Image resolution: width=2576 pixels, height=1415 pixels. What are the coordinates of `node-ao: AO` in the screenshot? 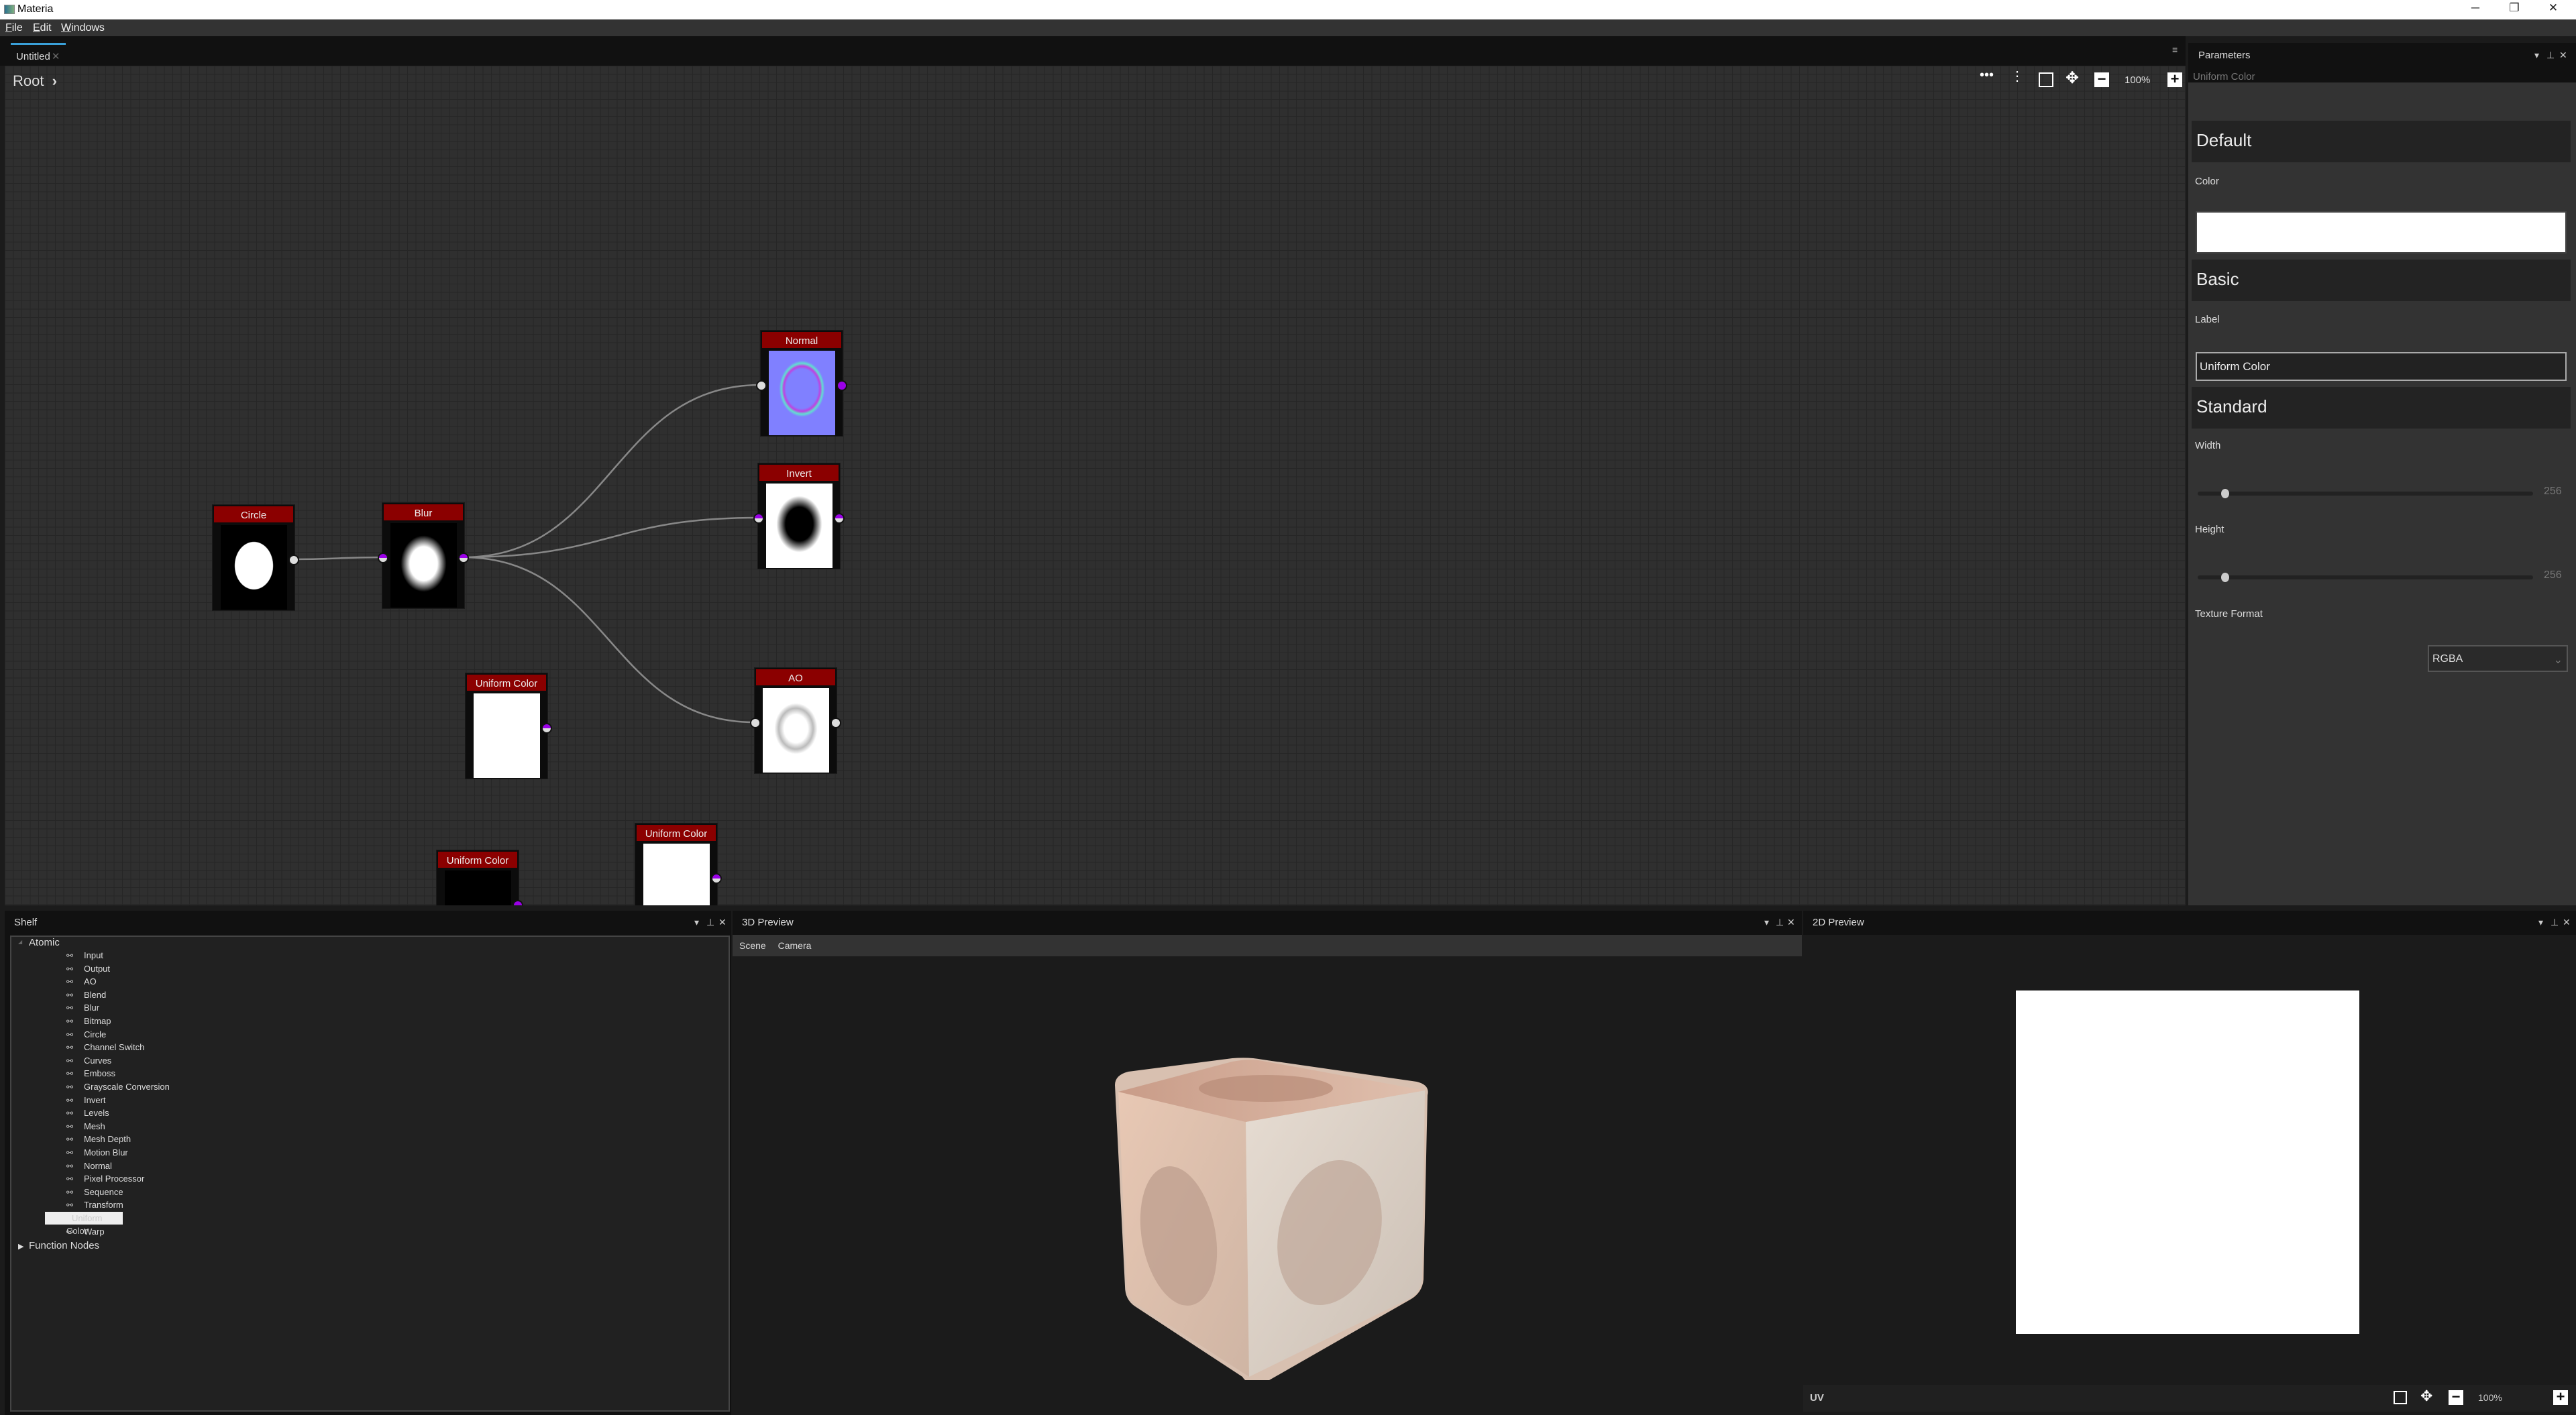 It's located at (795, 720).